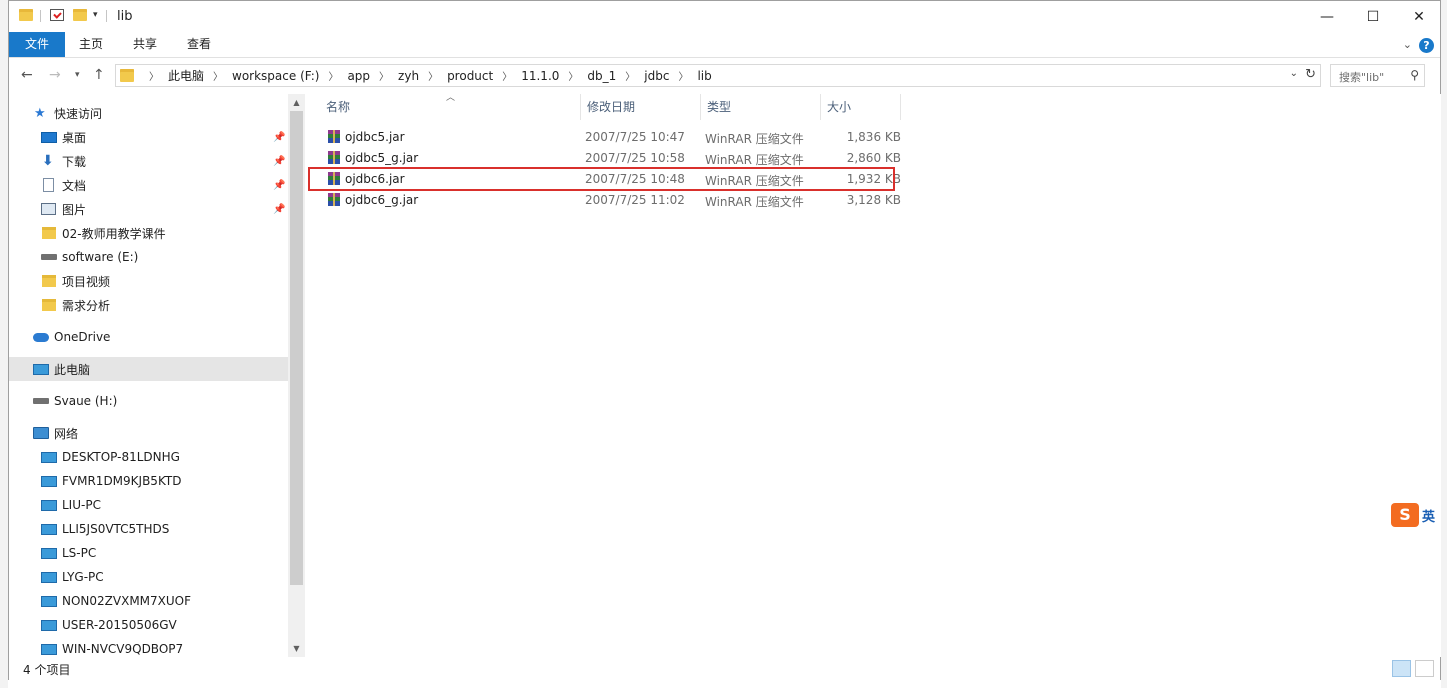 The height and width of the screenshot is (688, 1447). What do you see at coordinates (91, 44) in the screenshot?
I see `tab-home: 主页` at bounding box center [91, 44].